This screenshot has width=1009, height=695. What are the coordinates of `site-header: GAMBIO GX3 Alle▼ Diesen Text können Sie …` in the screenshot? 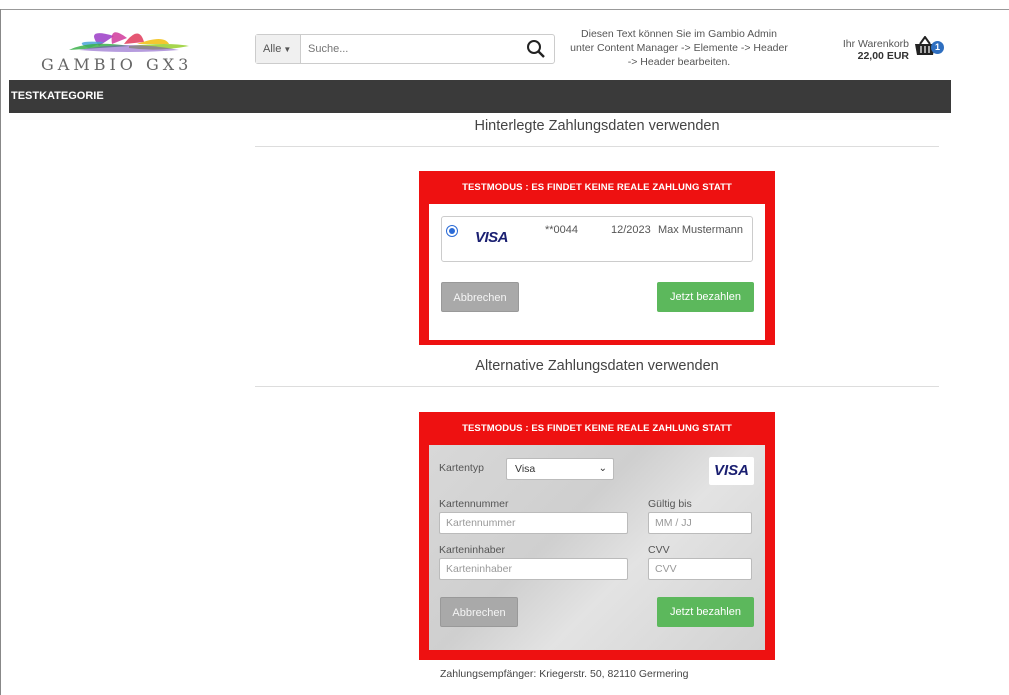 It's located at (480, 45).